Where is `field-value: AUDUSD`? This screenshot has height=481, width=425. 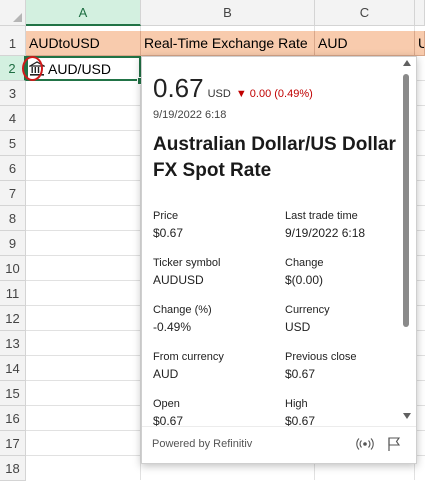
field-value: AUDUSD is located at coordinates (178, 280).